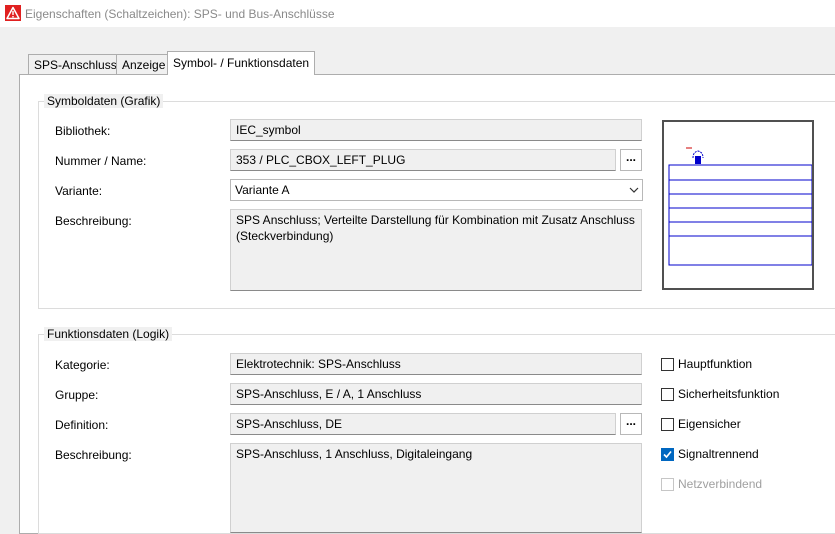 The height and width of the screenshot is (534, 835). I want to click on group-field: SPS-Anschluss, E / A, 1 Anschluss, so click(436, 394).